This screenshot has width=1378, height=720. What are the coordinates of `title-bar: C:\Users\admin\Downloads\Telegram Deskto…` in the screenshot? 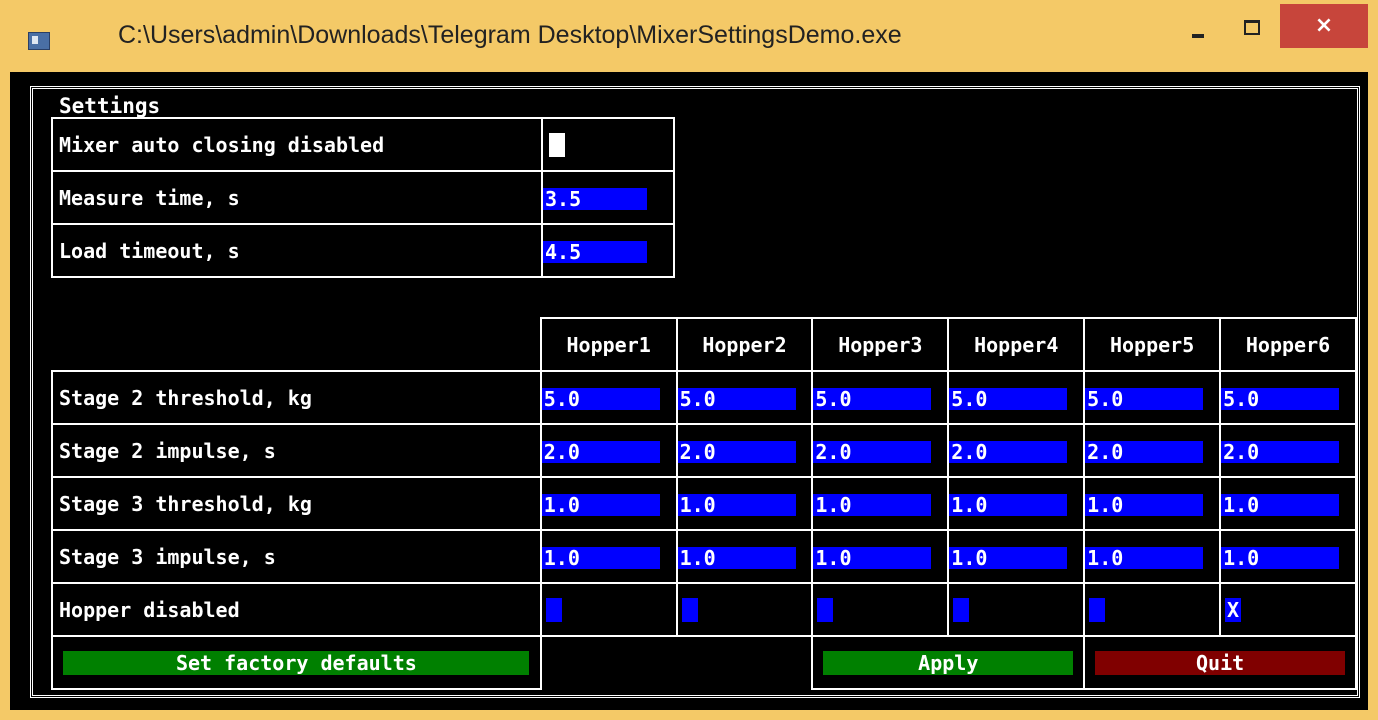 It's located at (689, 36).